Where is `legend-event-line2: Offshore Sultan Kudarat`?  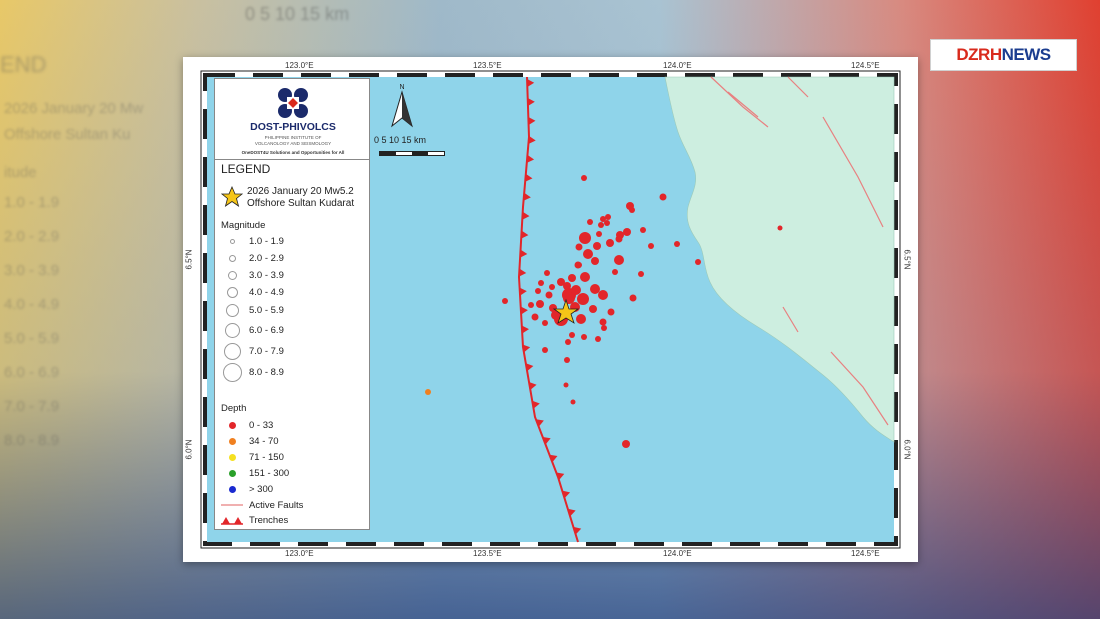 legend-event-line2: Offshore Sultan Kudarat is located at coordinates (301, 203).